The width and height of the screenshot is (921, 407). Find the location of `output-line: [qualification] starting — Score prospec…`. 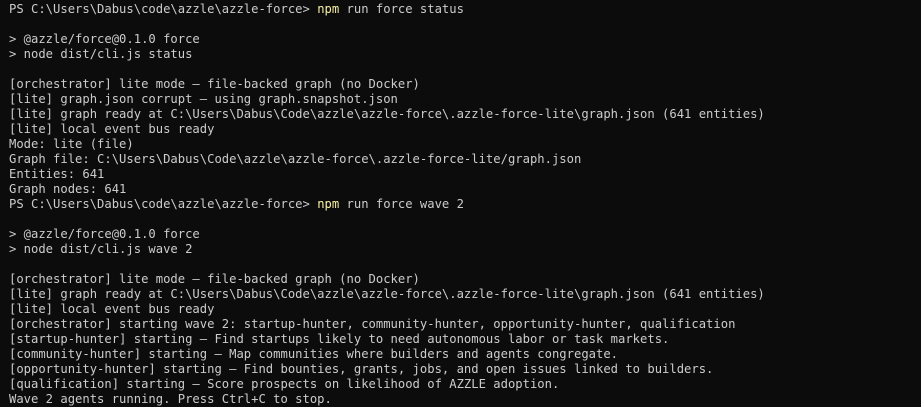

output-line: [qualification] starting — Score prospec… is located at coordinates (284, 384).